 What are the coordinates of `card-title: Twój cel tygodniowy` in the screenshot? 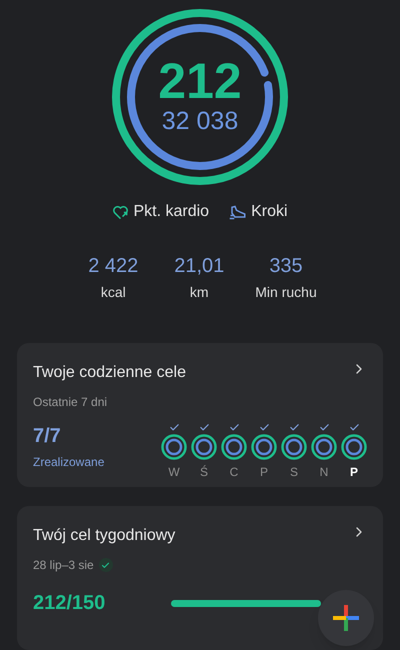 It's located at (104, 536).